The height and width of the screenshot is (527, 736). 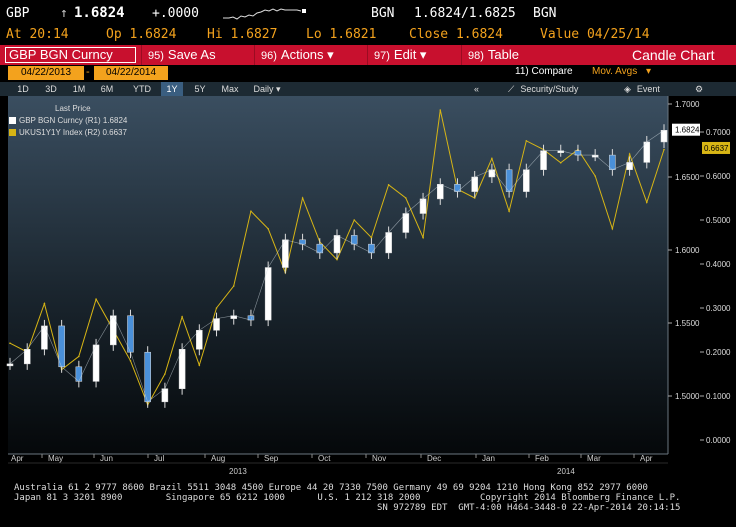 I want to click on bid-ask: 1.6824/1.6825, so click(x=465, y=13).